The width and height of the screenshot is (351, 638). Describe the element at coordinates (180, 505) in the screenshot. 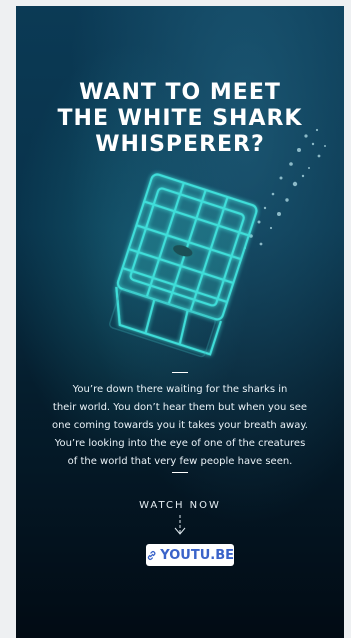

I see `watch-now-label: WATCH NOW` at that location.